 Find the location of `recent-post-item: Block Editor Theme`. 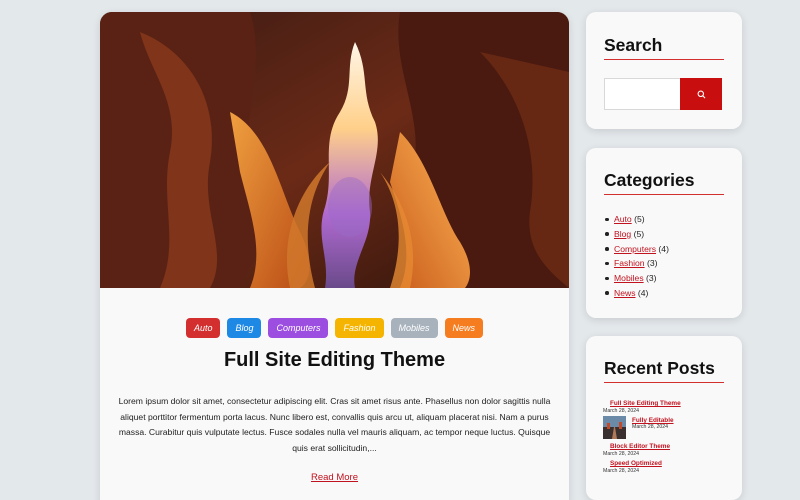

recent-post-item: Block Editor Theme is located at coordinates (640, 446).